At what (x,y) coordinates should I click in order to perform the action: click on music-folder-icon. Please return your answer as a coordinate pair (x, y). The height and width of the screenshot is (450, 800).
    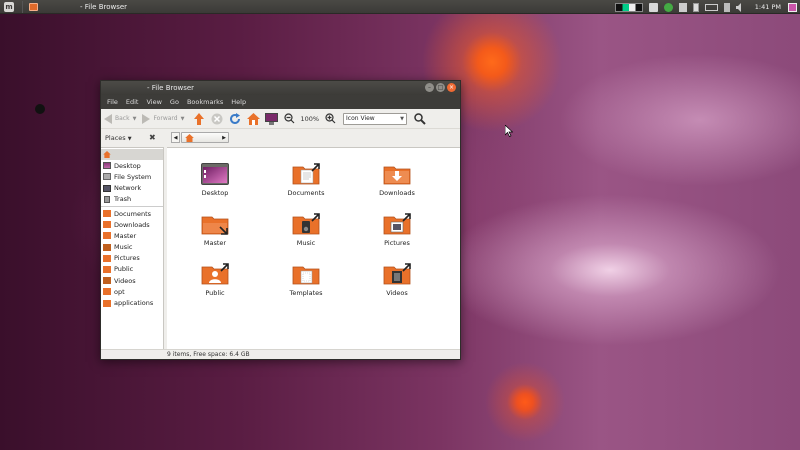
    Looking at the image, I should click on (306, 224).